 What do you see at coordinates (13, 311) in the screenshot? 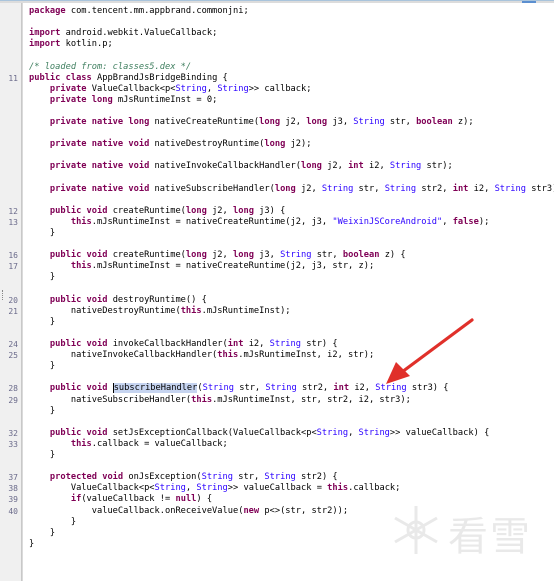
I see `line-number: 21` at bounding box center [13, 311].